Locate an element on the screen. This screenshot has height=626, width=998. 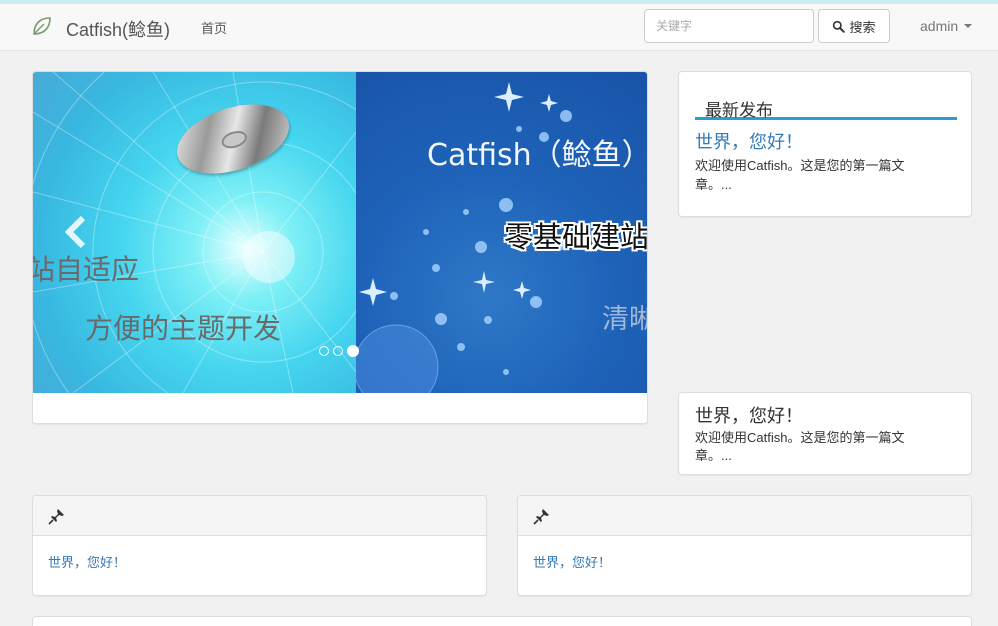
slide-caption: 零基础建站 is located at coordinates (576, 237).